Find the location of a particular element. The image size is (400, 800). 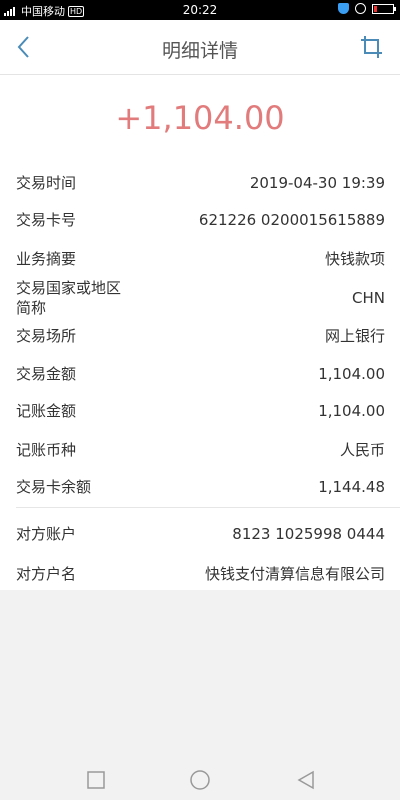

system-nav-bar is located at coordinates (200, 780).